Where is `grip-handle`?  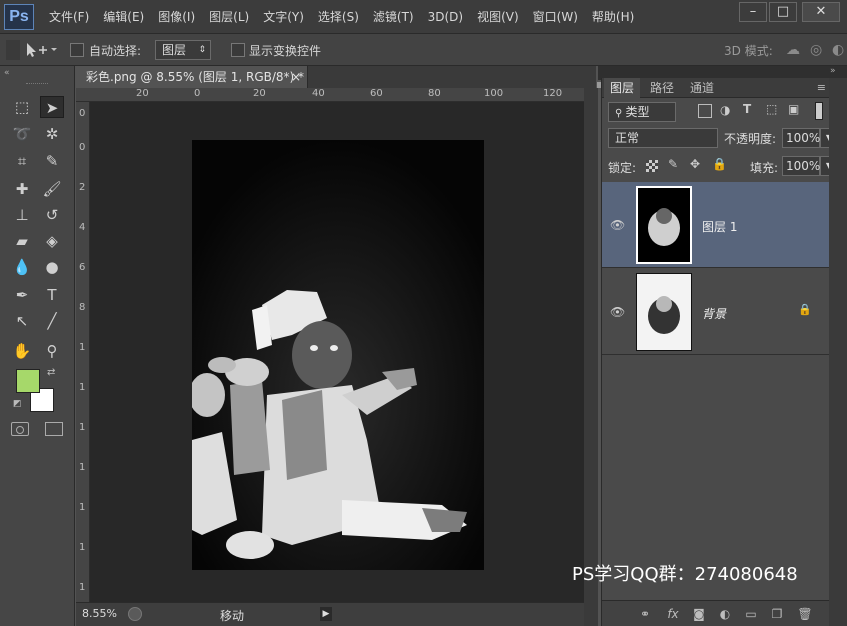 grip-handle is located at coordinates (13, 50).